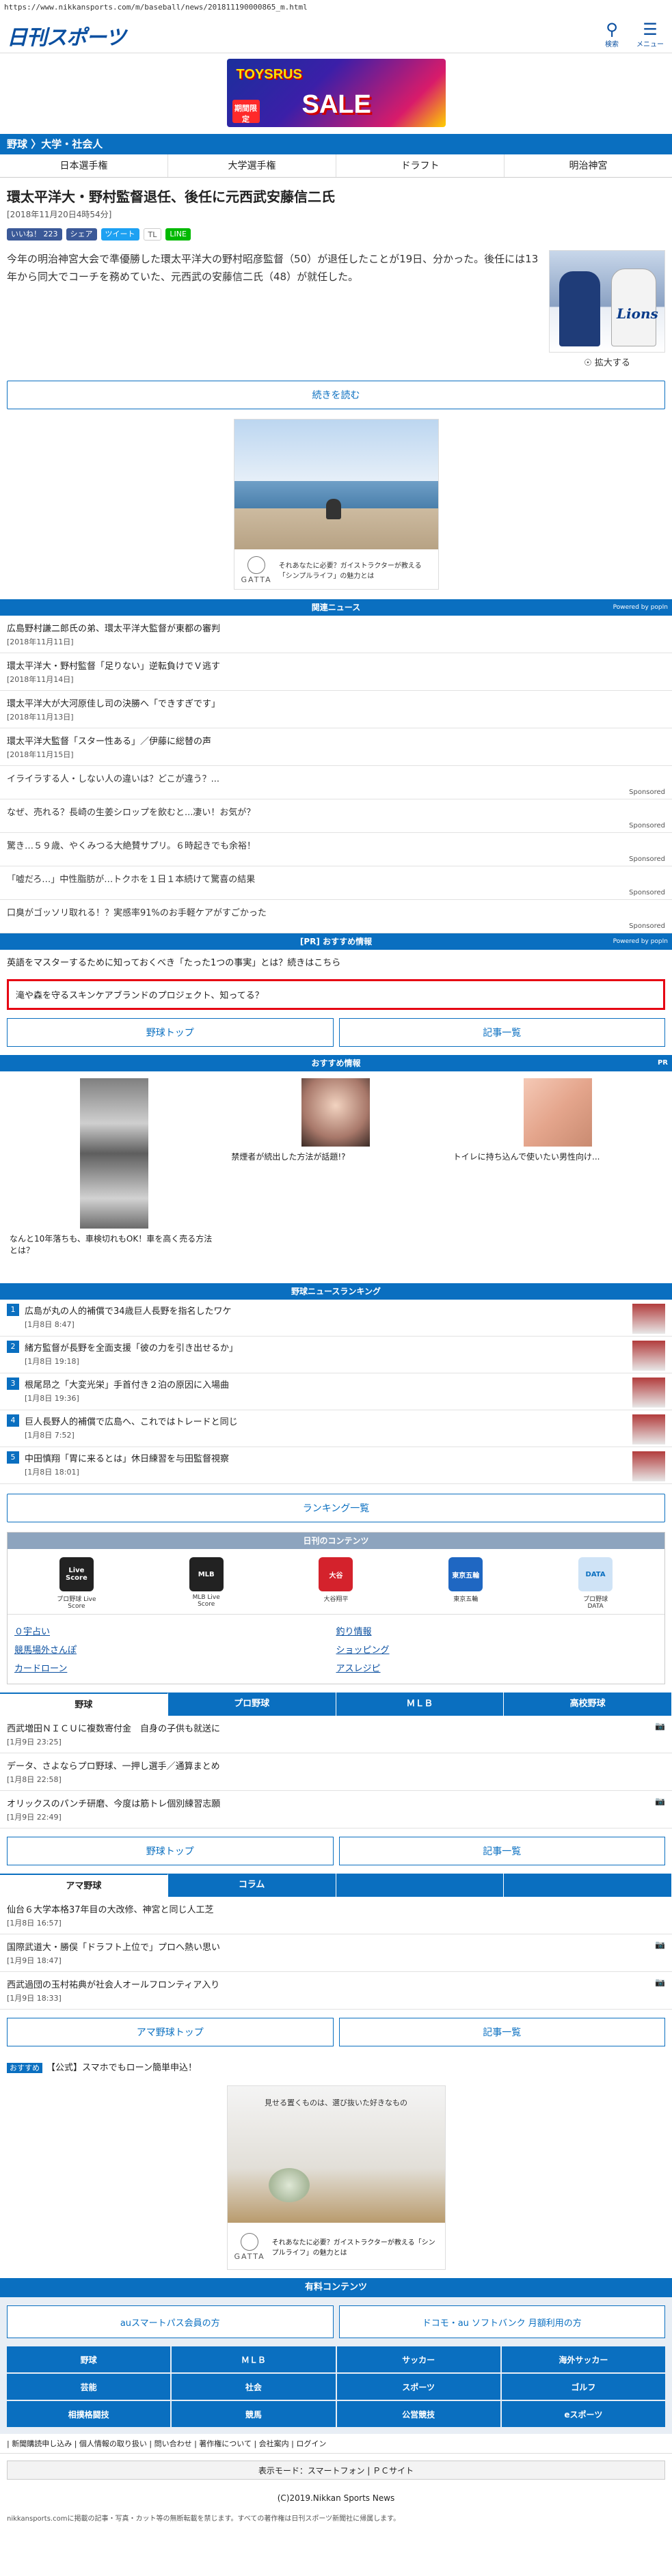 The height and width of the screenshot is (2576, 672). What do you see at coordinates (66, 35) in the screenshot?
I see `site-logo: 日刊スポーツ` at bounding box center [66, 35].